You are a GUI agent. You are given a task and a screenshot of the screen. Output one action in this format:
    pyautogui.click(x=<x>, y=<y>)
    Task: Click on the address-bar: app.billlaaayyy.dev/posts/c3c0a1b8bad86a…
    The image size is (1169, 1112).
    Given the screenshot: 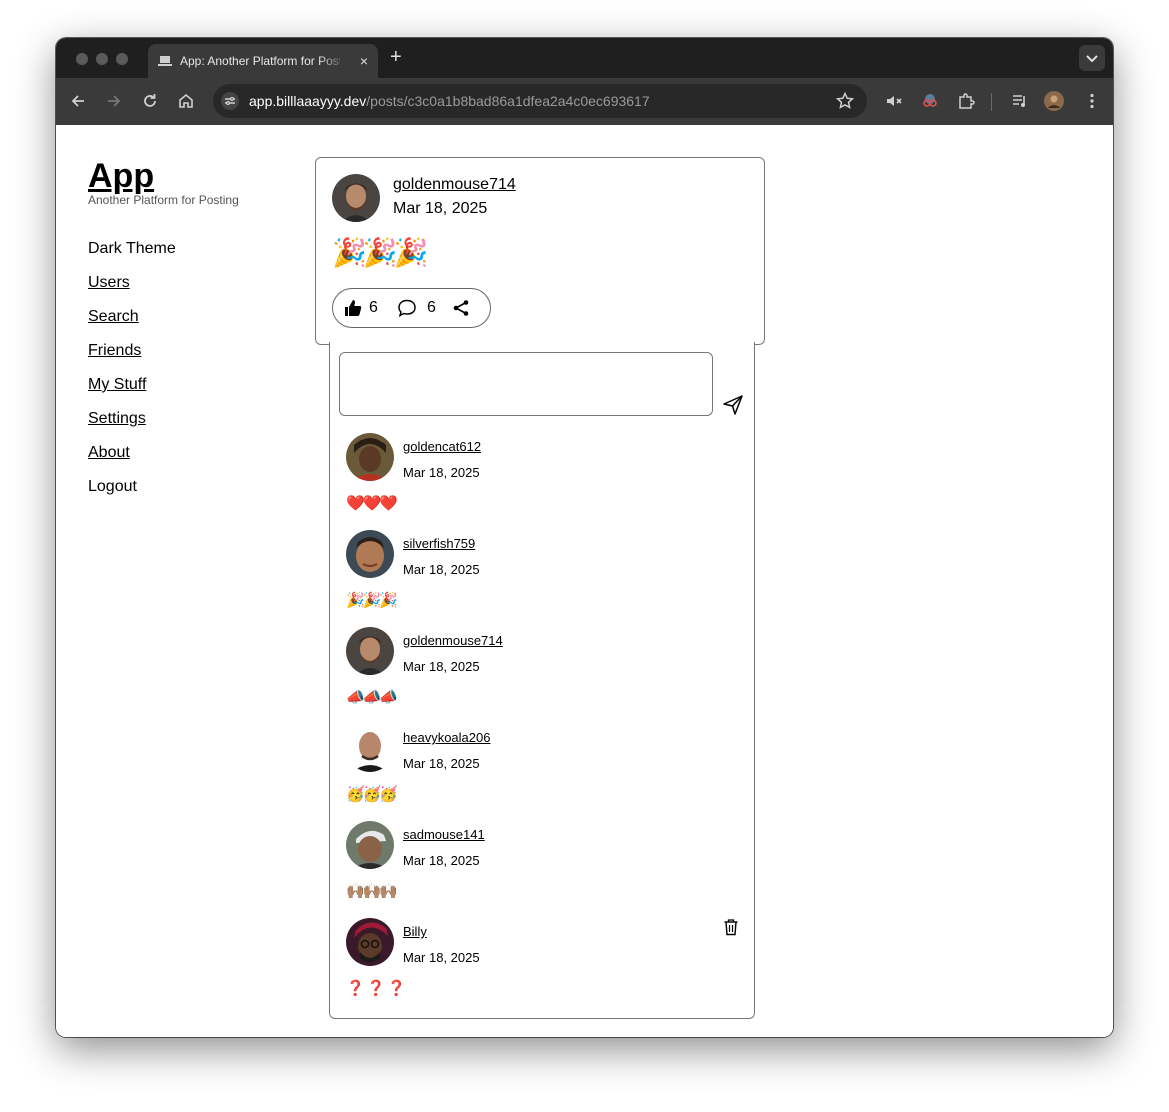 What is the action you would take?
    pyautogui.click(x=540, y=101)
    